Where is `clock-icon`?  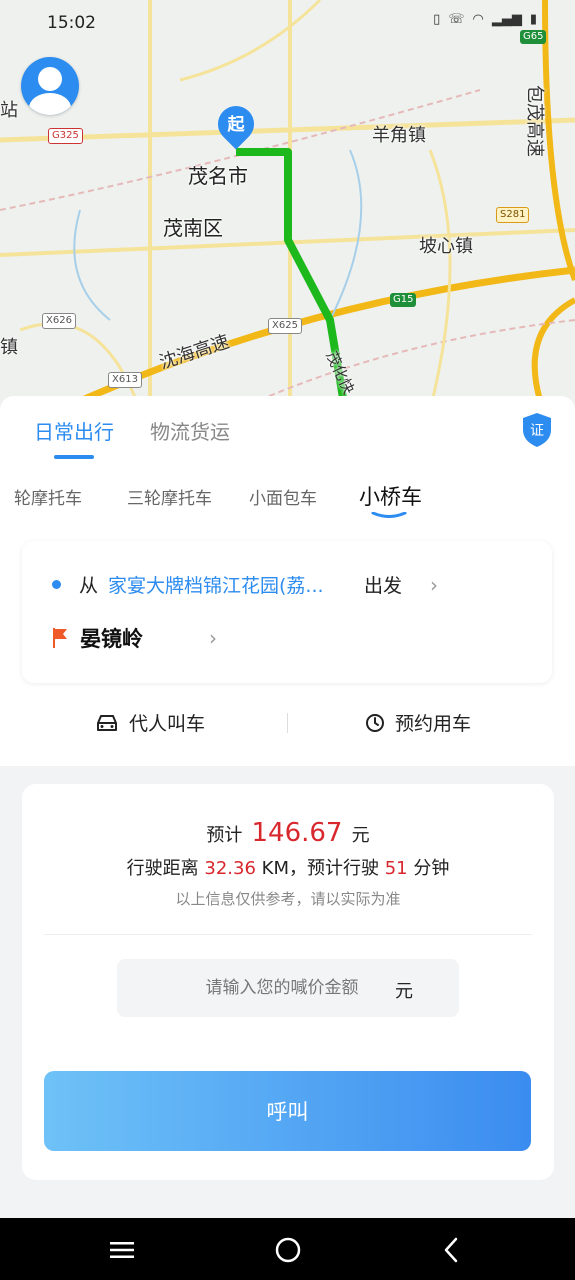 clock-icon is located at coordinates (375, 722).